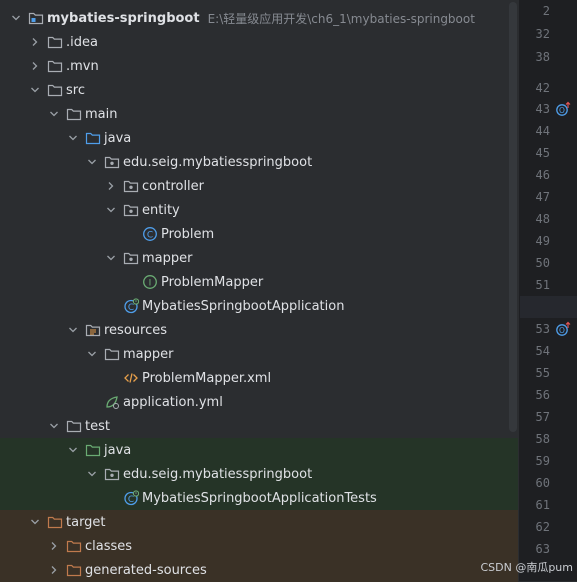 This screenshot has width=577, height=582. I want to click on tree-row: generated-sources, so click(259, 570).